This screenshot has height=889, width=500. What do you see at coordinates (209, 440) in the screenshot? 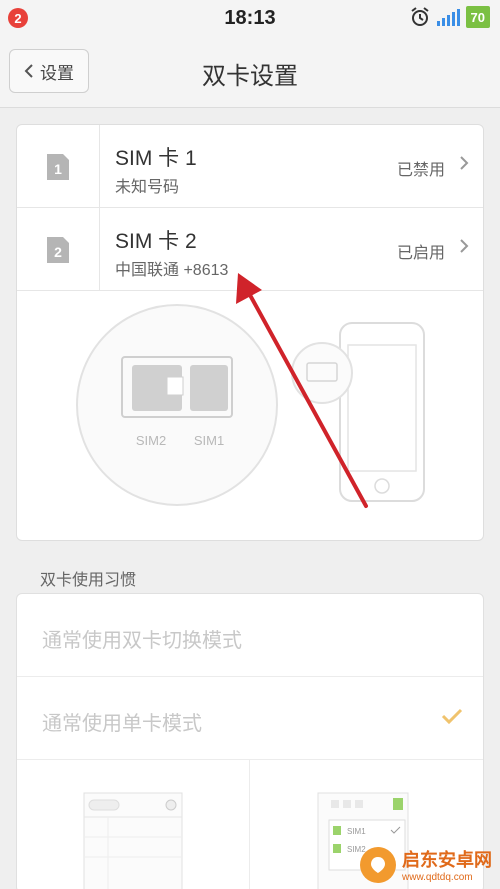
I see `slot-label-sim1: SIM1` at bounding box center [209, 440].